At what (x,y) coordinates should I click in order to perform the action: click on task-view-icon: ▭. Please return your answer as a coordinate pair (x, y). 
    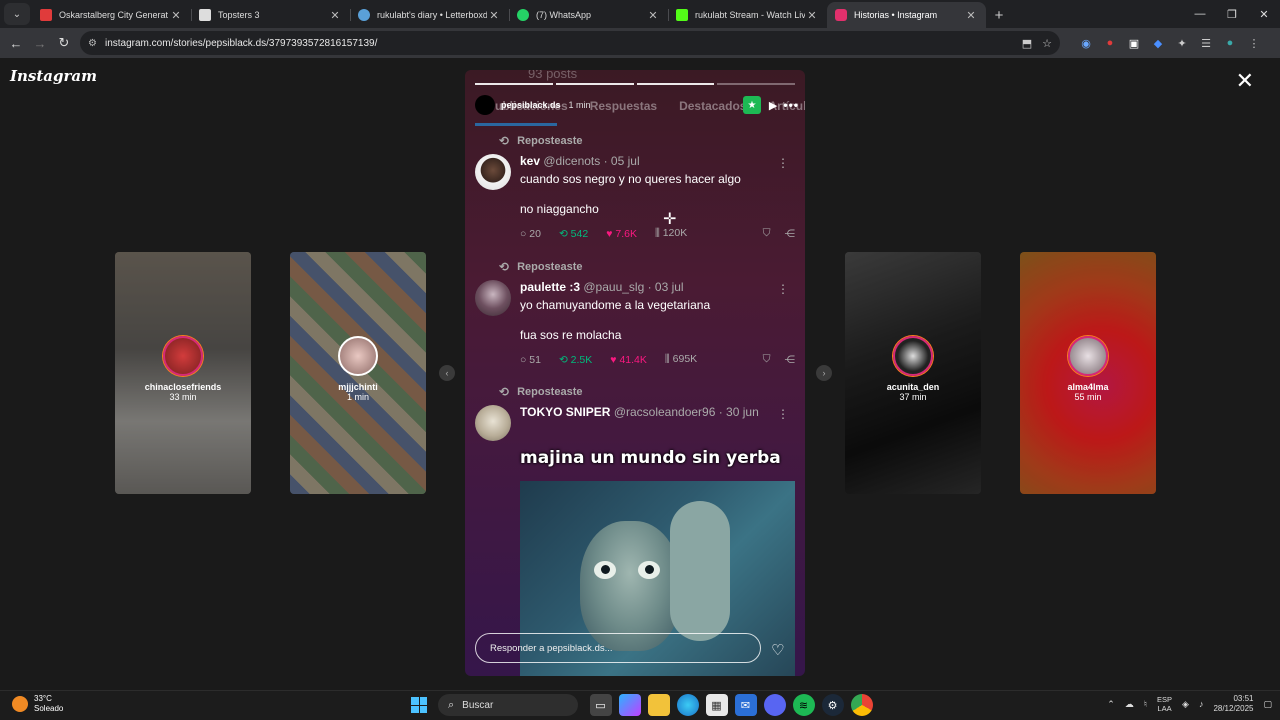
    Looking at the image, I should click on (600, 705).